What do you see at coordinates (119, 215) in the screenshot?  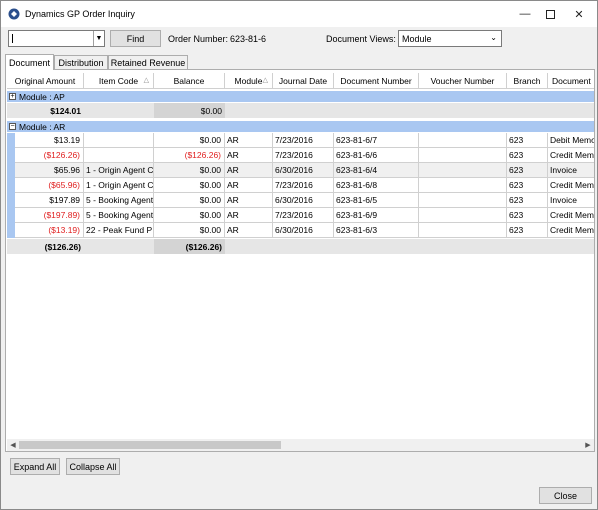 I see `cell-item-code: 5 - Booking Agent` at bounding box center [119, 215].